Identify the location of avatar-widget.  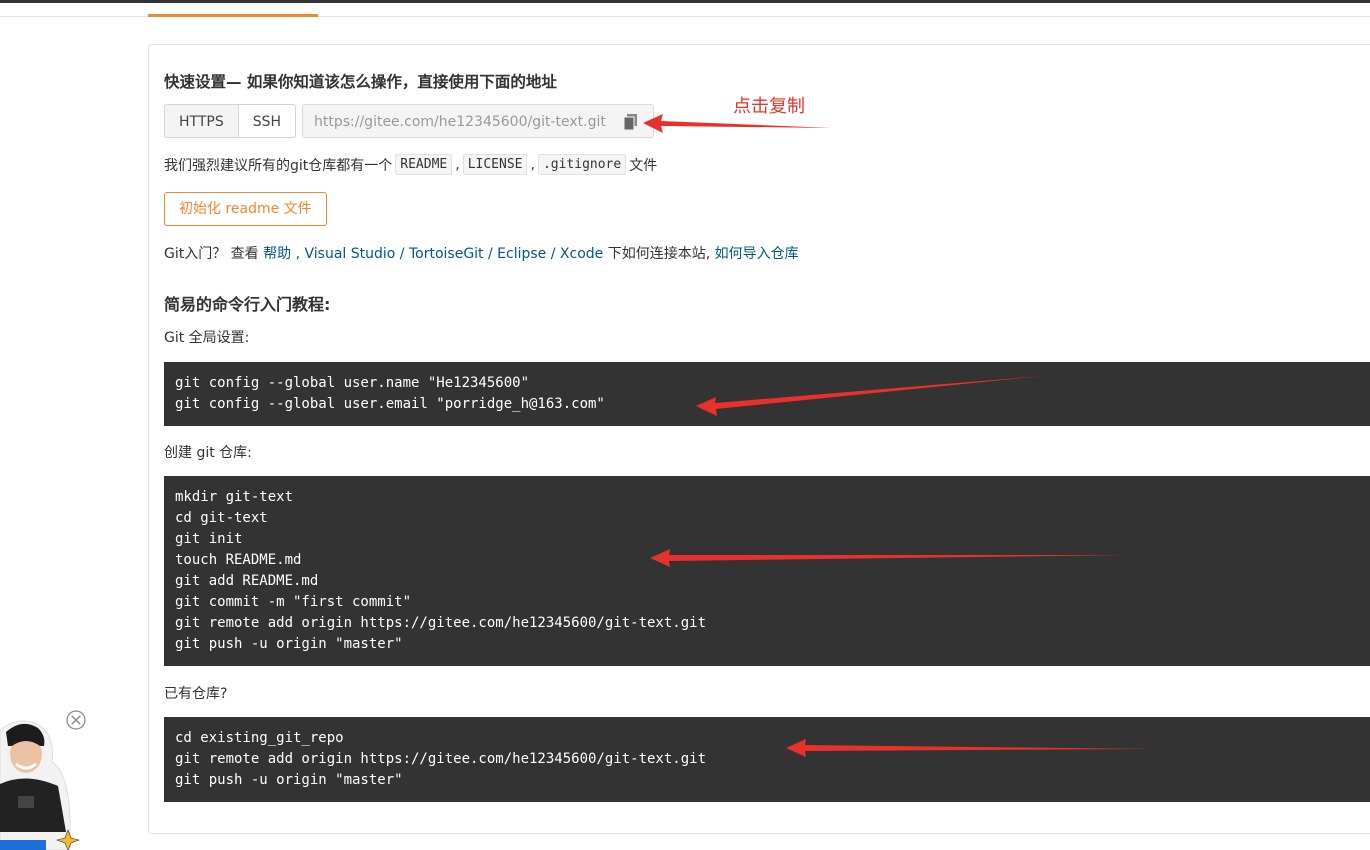
(40, 781).